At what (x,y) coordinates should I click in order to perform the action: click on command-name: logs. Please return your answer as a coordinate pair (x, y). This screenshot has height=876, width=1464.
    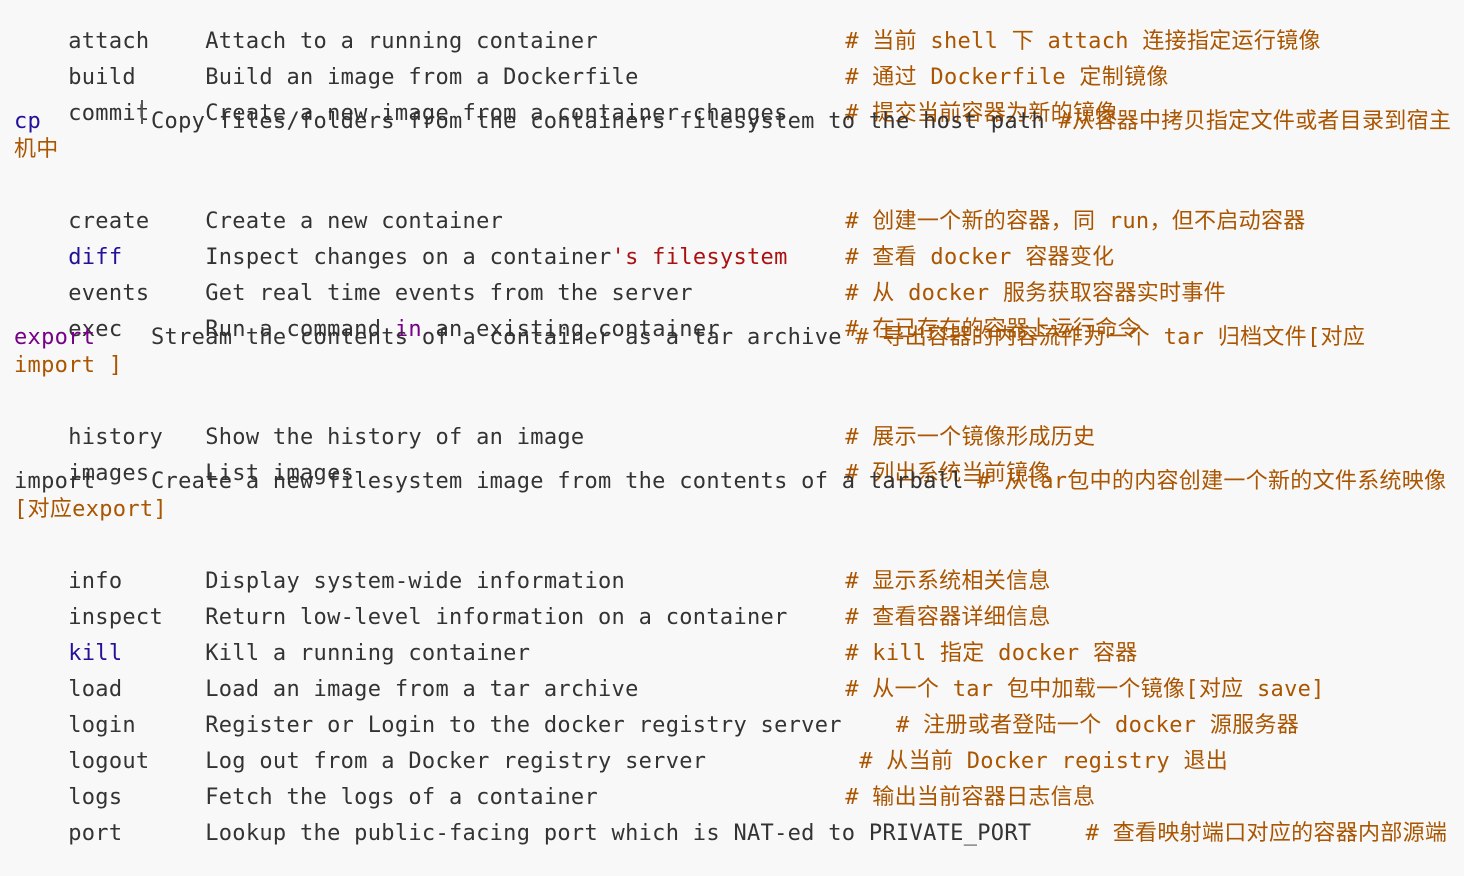
    Looking at the image, I should click on (95, 797).